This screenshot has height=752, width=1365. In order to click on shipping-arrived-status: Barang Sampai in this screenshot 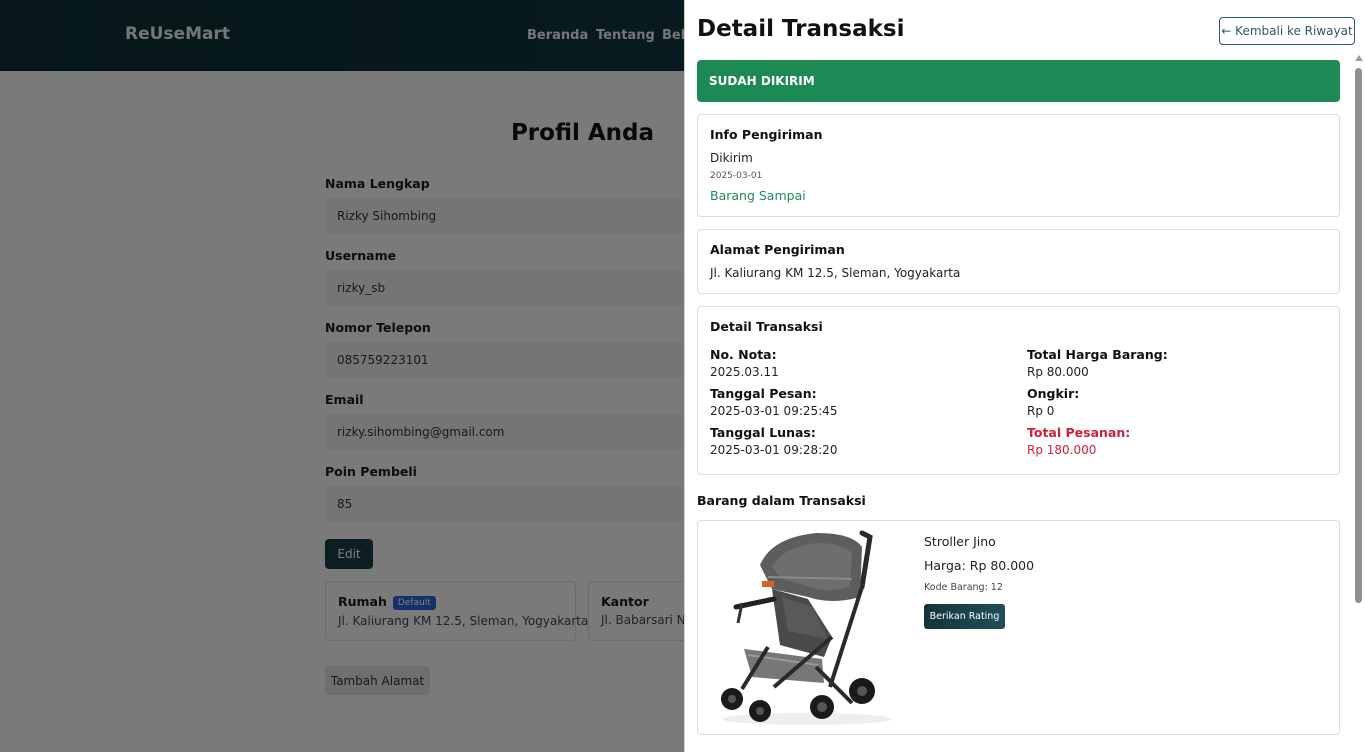, I will do `click(758, 195)`.